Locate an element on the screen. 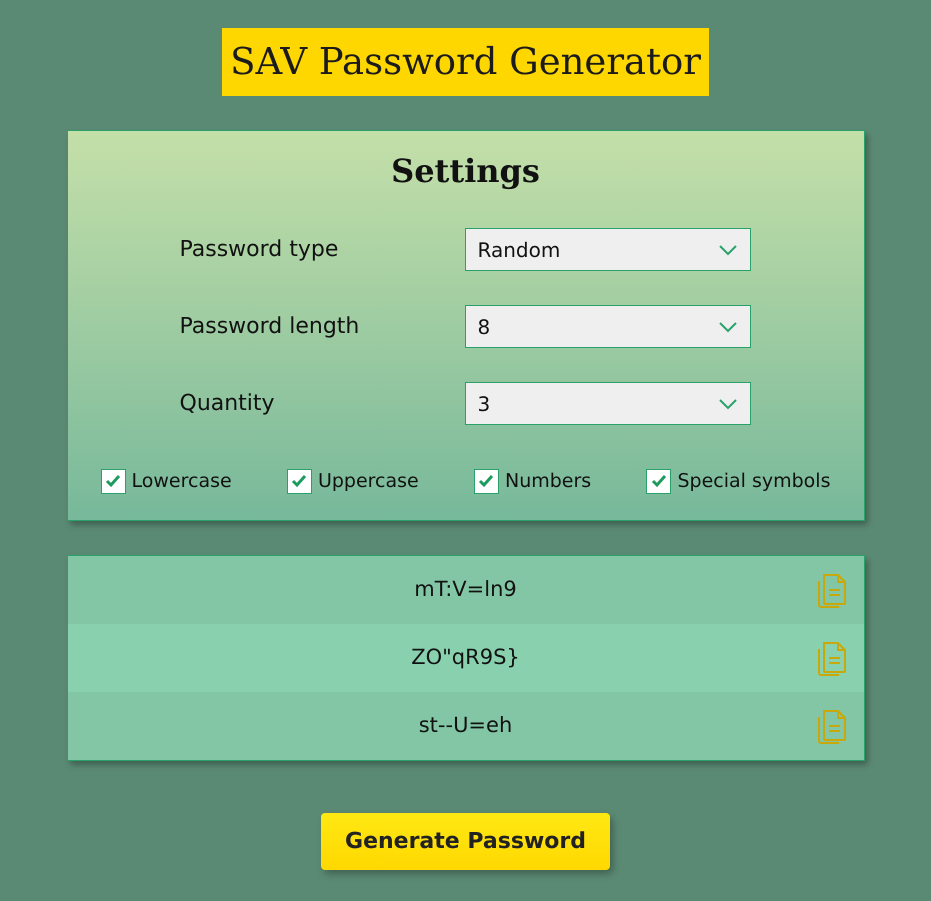 The height and width of the screenshot is (901, 931). select-field: 3 is located at coordinates (607, 403).